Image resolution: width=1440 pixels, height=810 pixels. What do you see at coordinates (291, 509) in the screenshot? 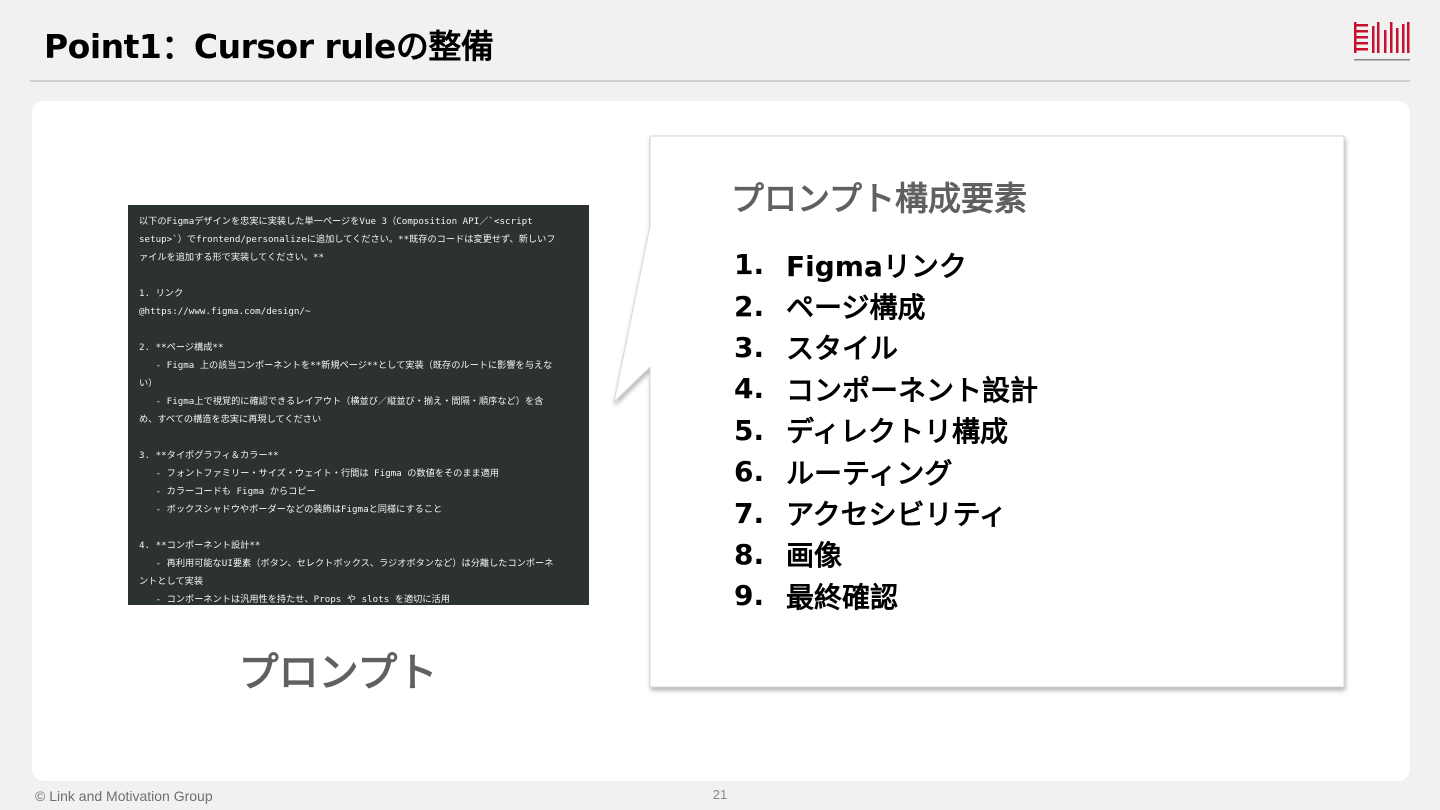
I see `code-line: - ボックスシャドウやボーダーなどの装飾はFigmaと同様にすること` at bounding box center [291, 509].